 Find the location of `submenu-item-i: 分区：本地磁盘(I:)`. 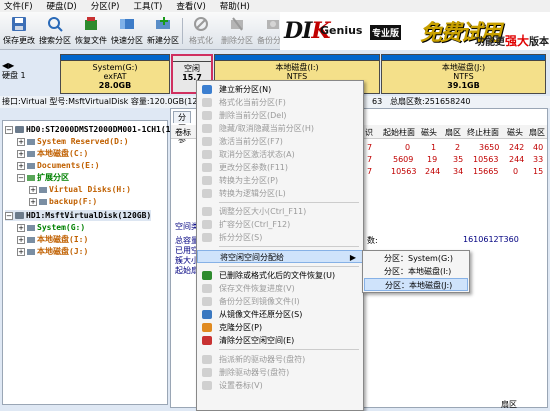

submenu-item-i: 分区：本地磁盘(I:) is located at coordinates (416, 271).